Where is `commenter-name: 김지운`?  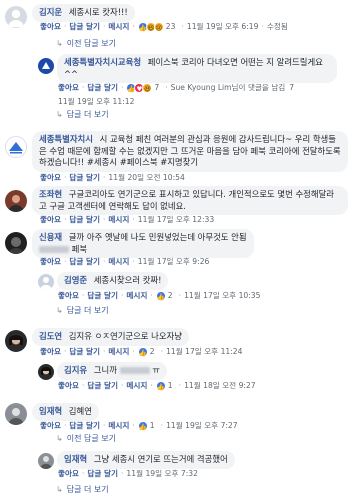 commenter-name: 김지운 is located at coordinates (50, 12).